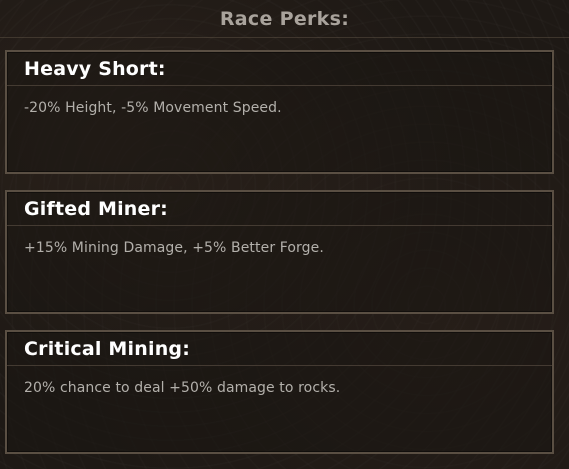 The height and width of the screenshot is (469, 569). What do you see at coordinates (153, 108) in the screenshot?
I see `perk-description: -20% Height, -5% Movement Speed.` at bounding box center [153, 108].